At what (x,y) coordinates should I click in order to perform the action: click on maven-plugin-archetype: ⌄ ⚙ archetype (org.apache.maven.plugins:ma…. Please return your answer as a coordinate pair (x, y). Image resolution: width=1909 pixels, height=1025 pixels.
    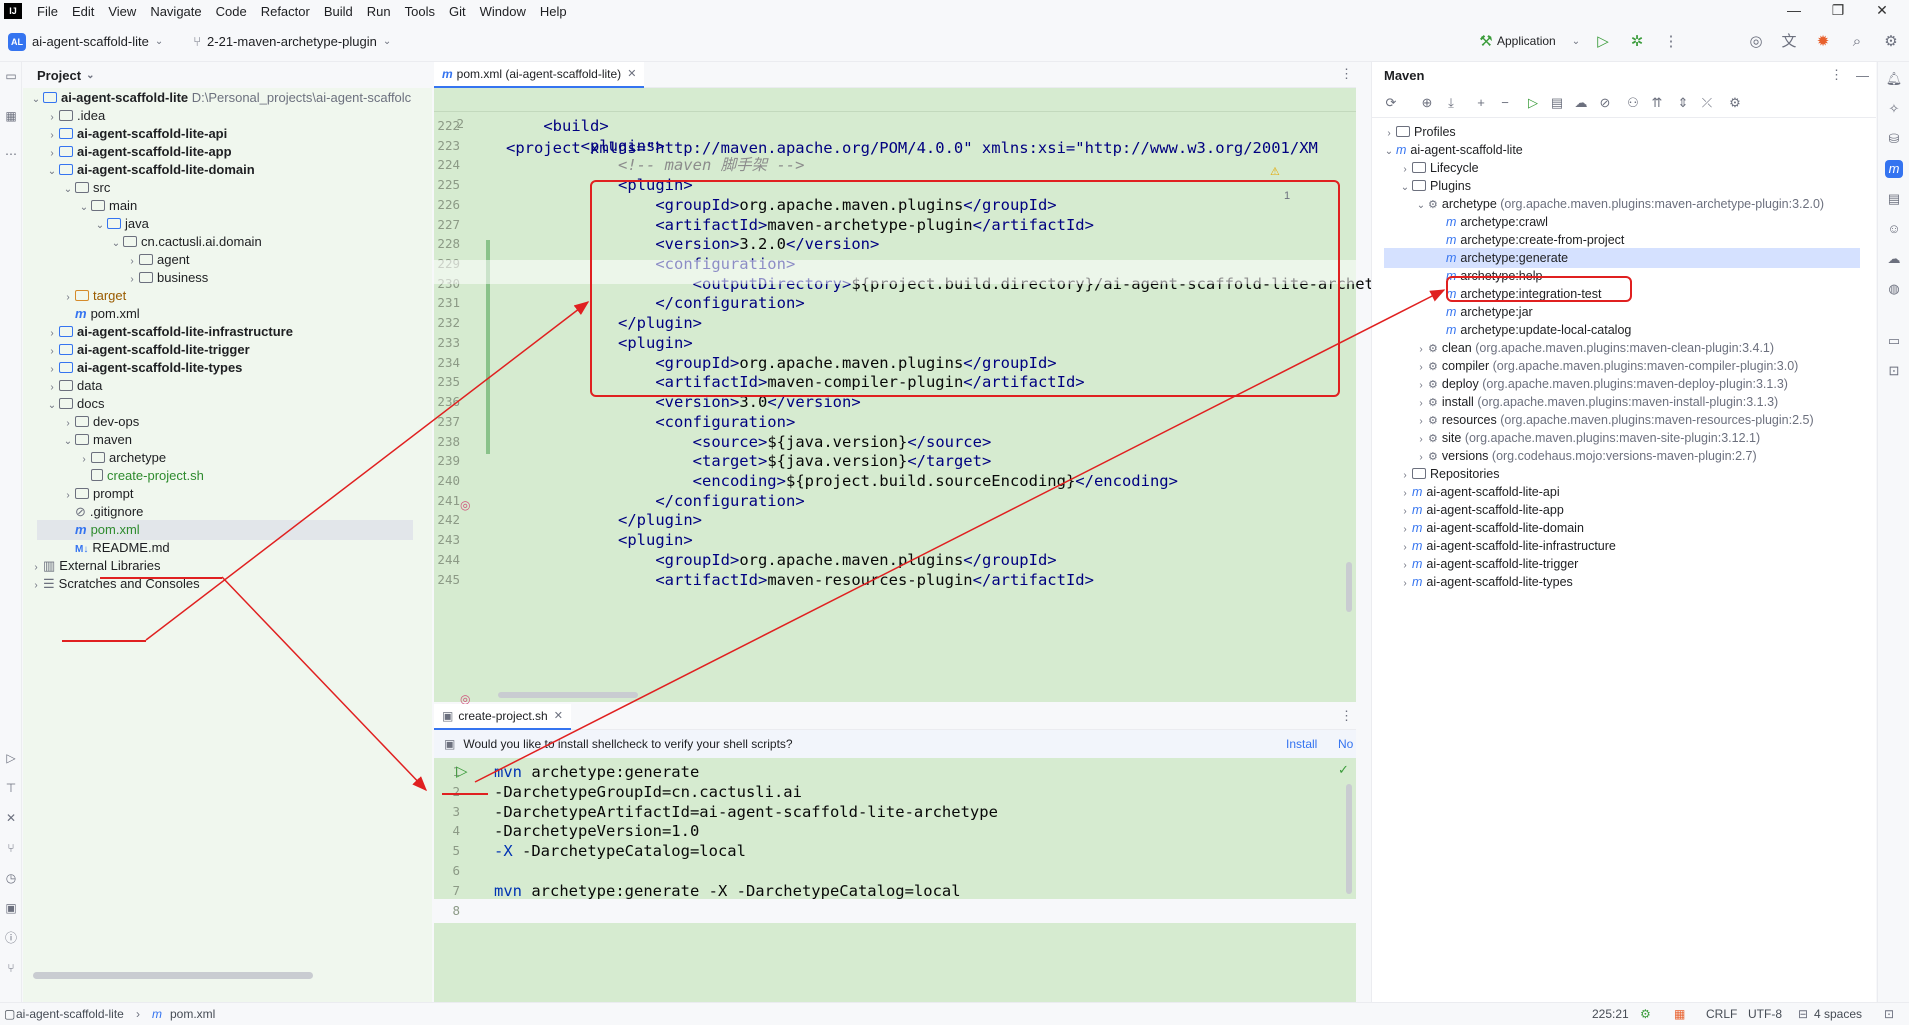
    Looking at the image, I should click on (1619, 204).